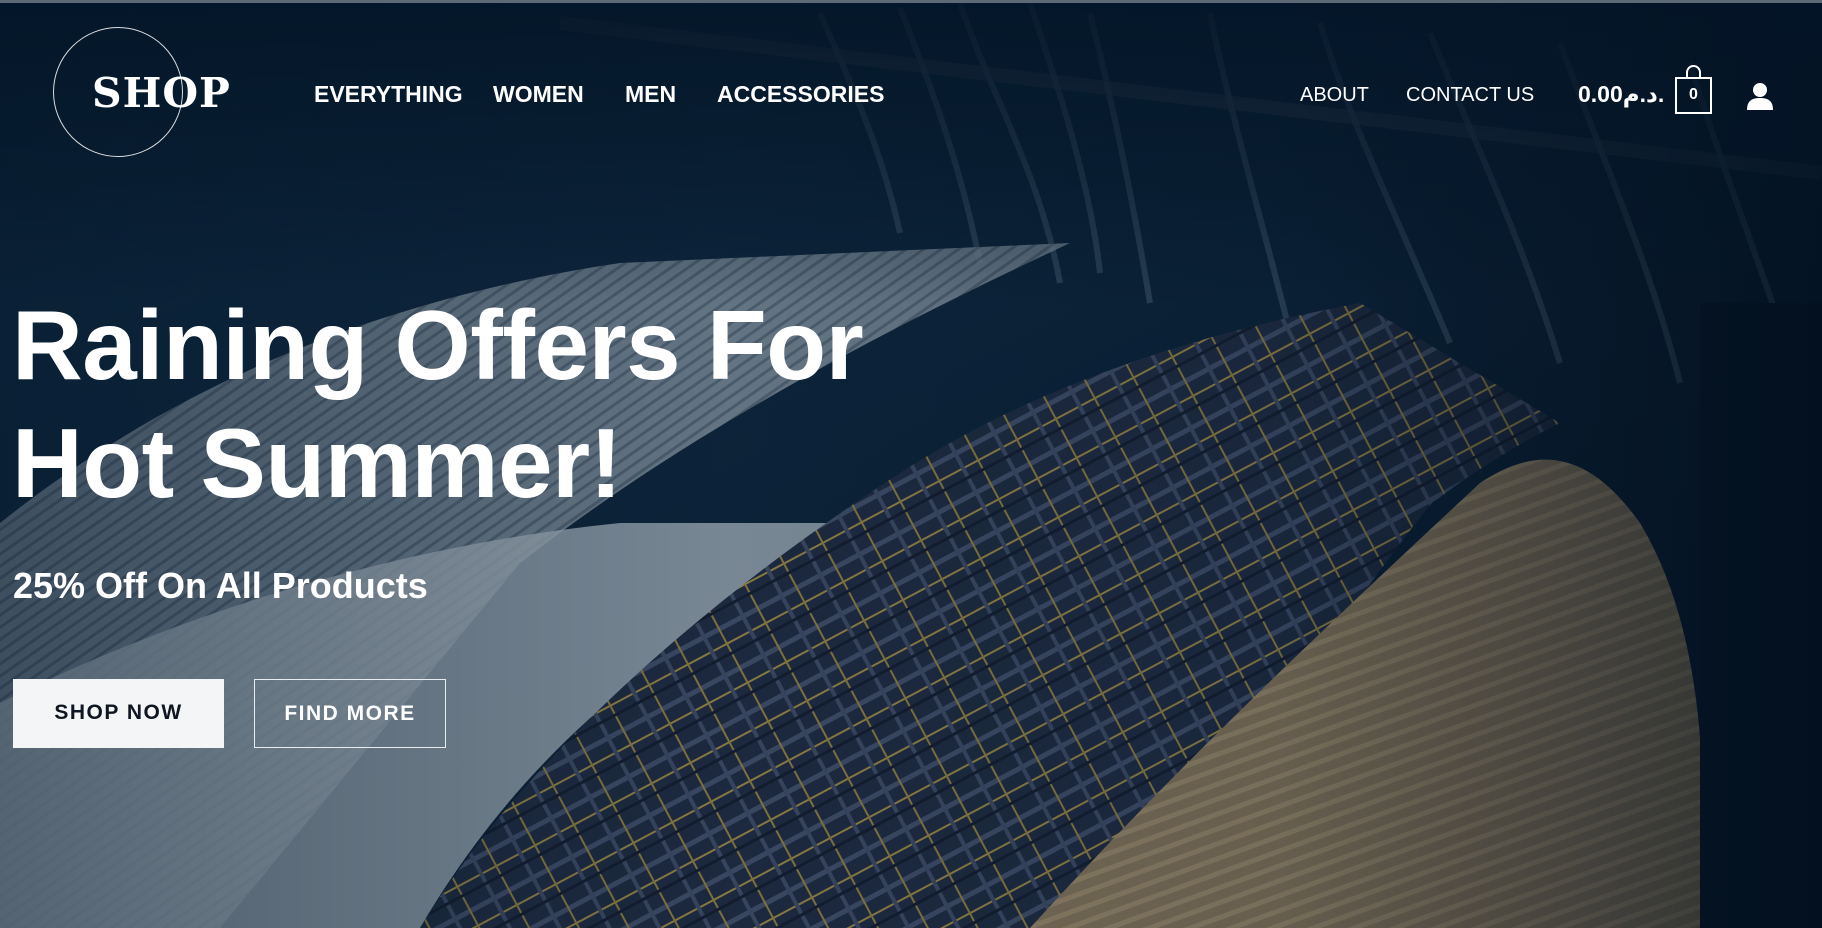  Describe the element at coordinates (350, 713) in the screenshot. I see `find-more-button: FIND MORE` at that location.